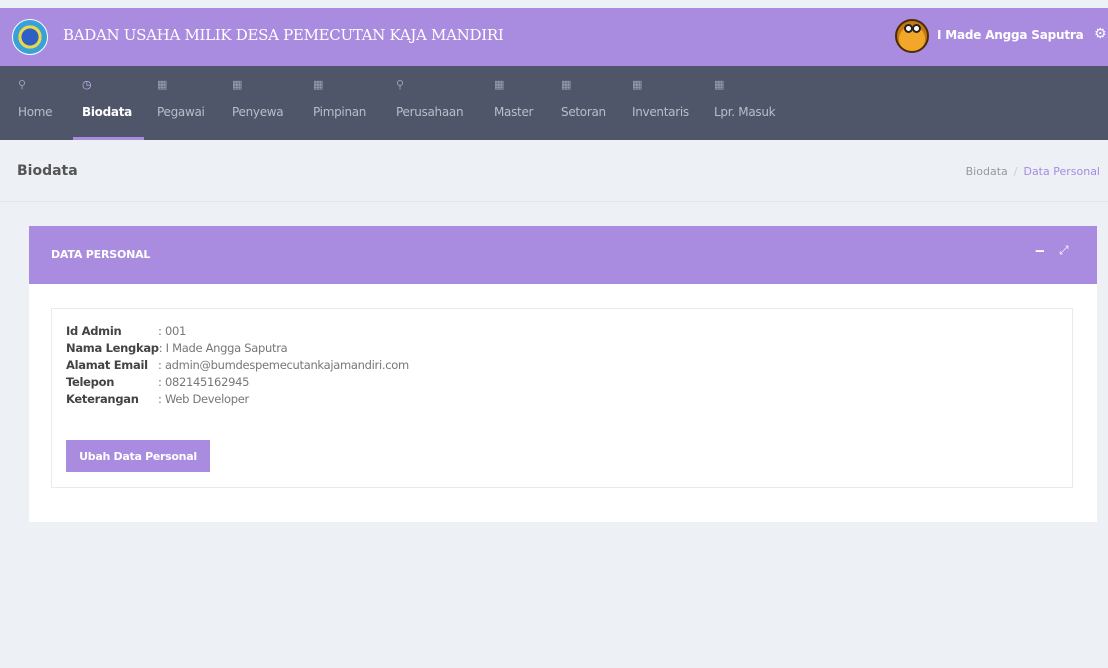 The height and width of the screenshot is (668, 1108). What do you see at coordinates (47, 171) in the screenshot?
I see `page-title: Biodata` at bounding box center [47, 171].